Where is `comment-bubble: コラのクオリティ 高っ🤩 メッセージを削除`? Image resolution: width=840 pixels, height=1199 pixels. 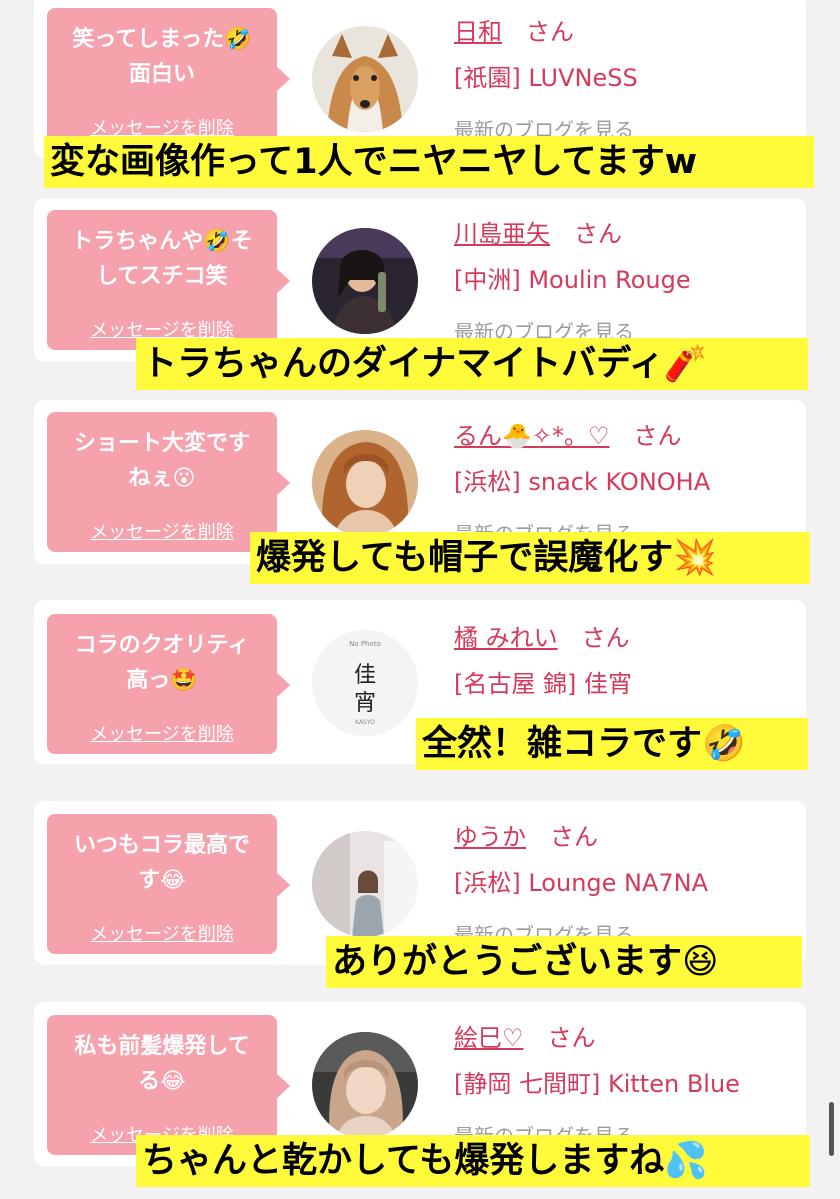 comment-bubble: コラのクオリティ 高っ🤩 メッセージを削除 is located at coordinates (168, 684).